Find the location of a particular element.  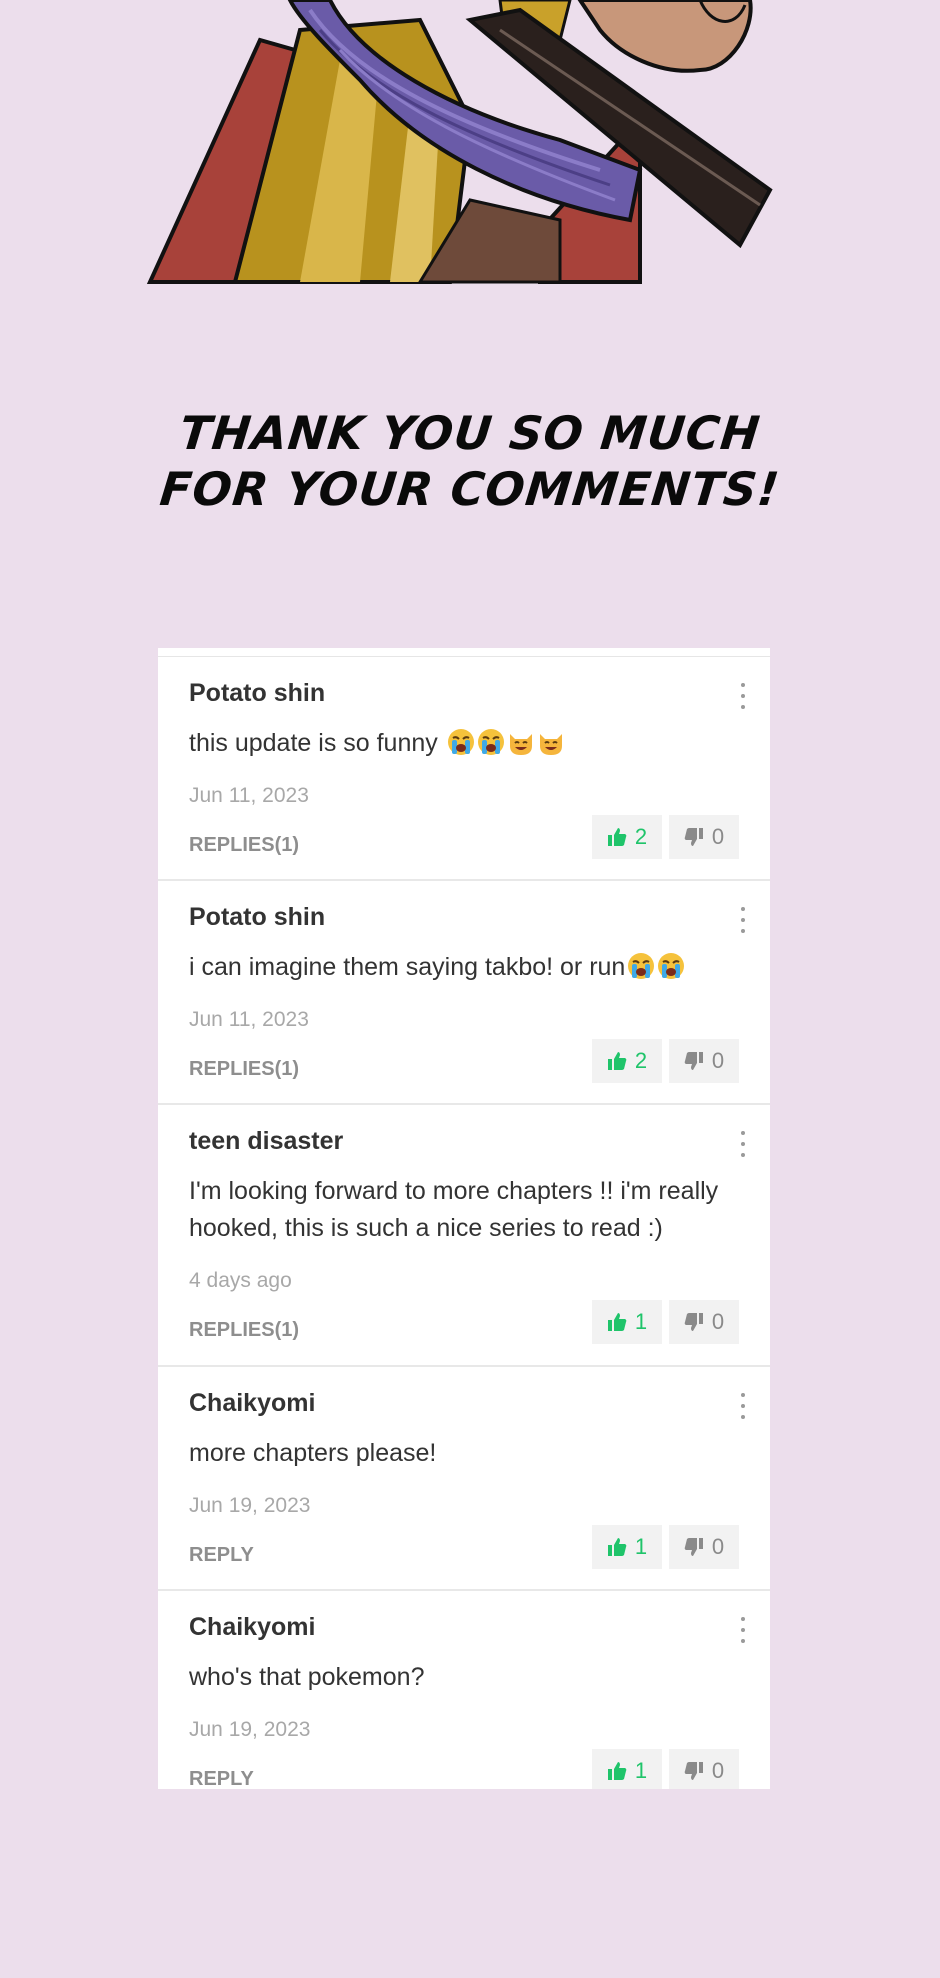

thank-you-banner: THANK YOU SO MUCH FOR YOUR COMMENTS! is located at coordinates (470, 461).